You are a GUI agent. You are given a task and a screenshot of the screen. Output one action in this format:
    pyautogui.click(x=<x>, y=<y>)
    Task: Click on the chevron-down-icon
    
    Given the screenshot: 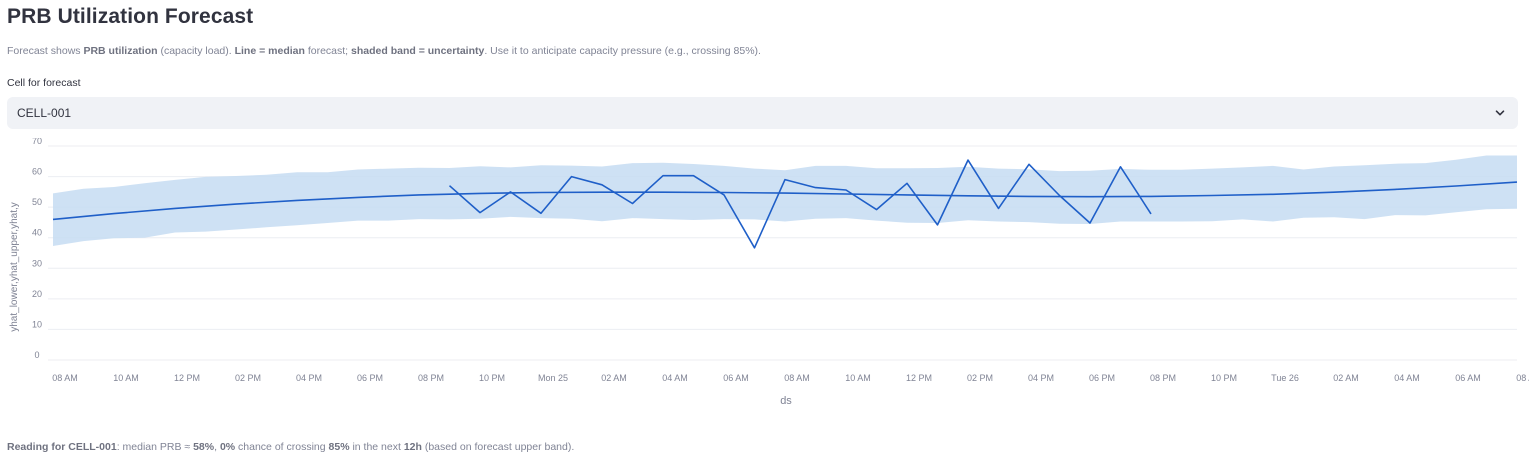 What is the action you would take?
    pyautogui.click(x=1500, y=113)
    